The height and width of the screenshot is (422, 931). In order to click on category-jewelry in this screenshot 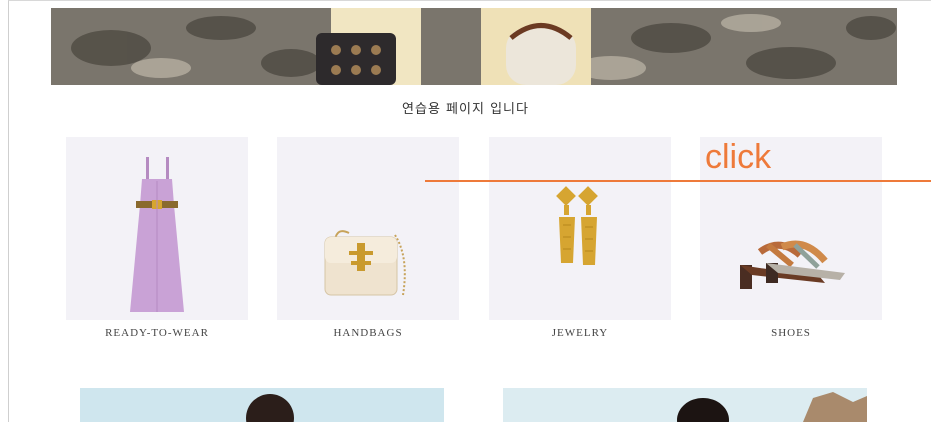, I will do `click(580, 228)`.